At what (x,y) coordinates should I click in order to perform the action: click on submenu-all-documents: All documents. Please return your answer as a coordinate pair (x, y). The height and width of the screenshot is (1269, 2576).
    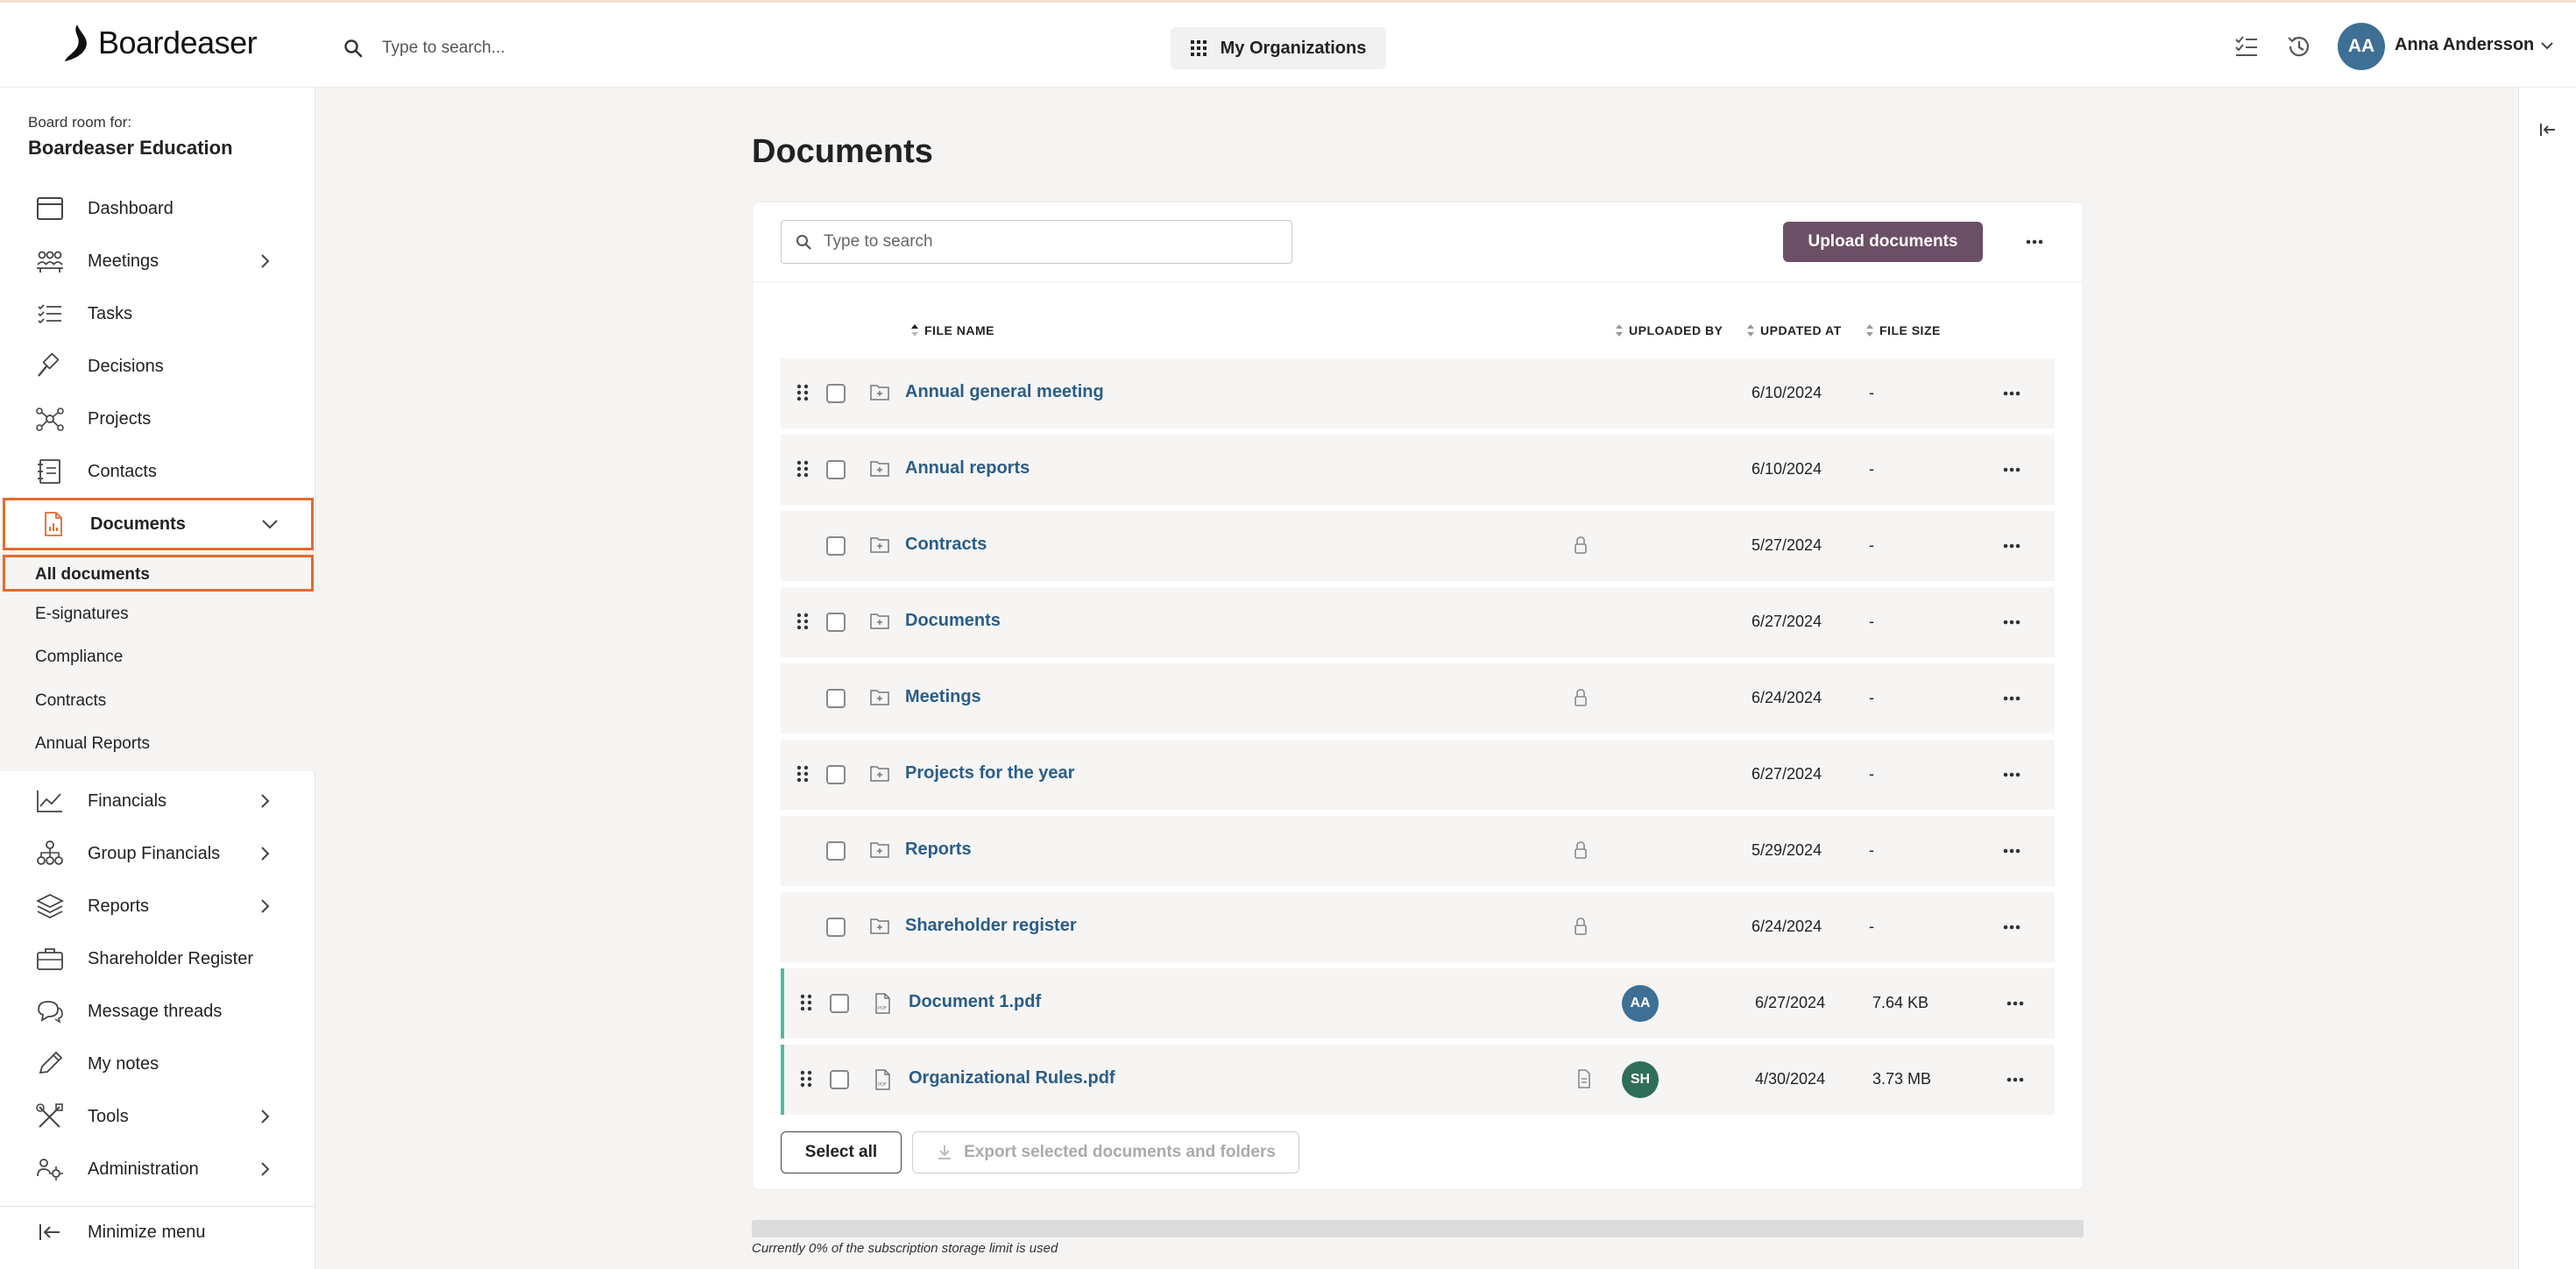
    Looking at the image, I should click on (158, 574).